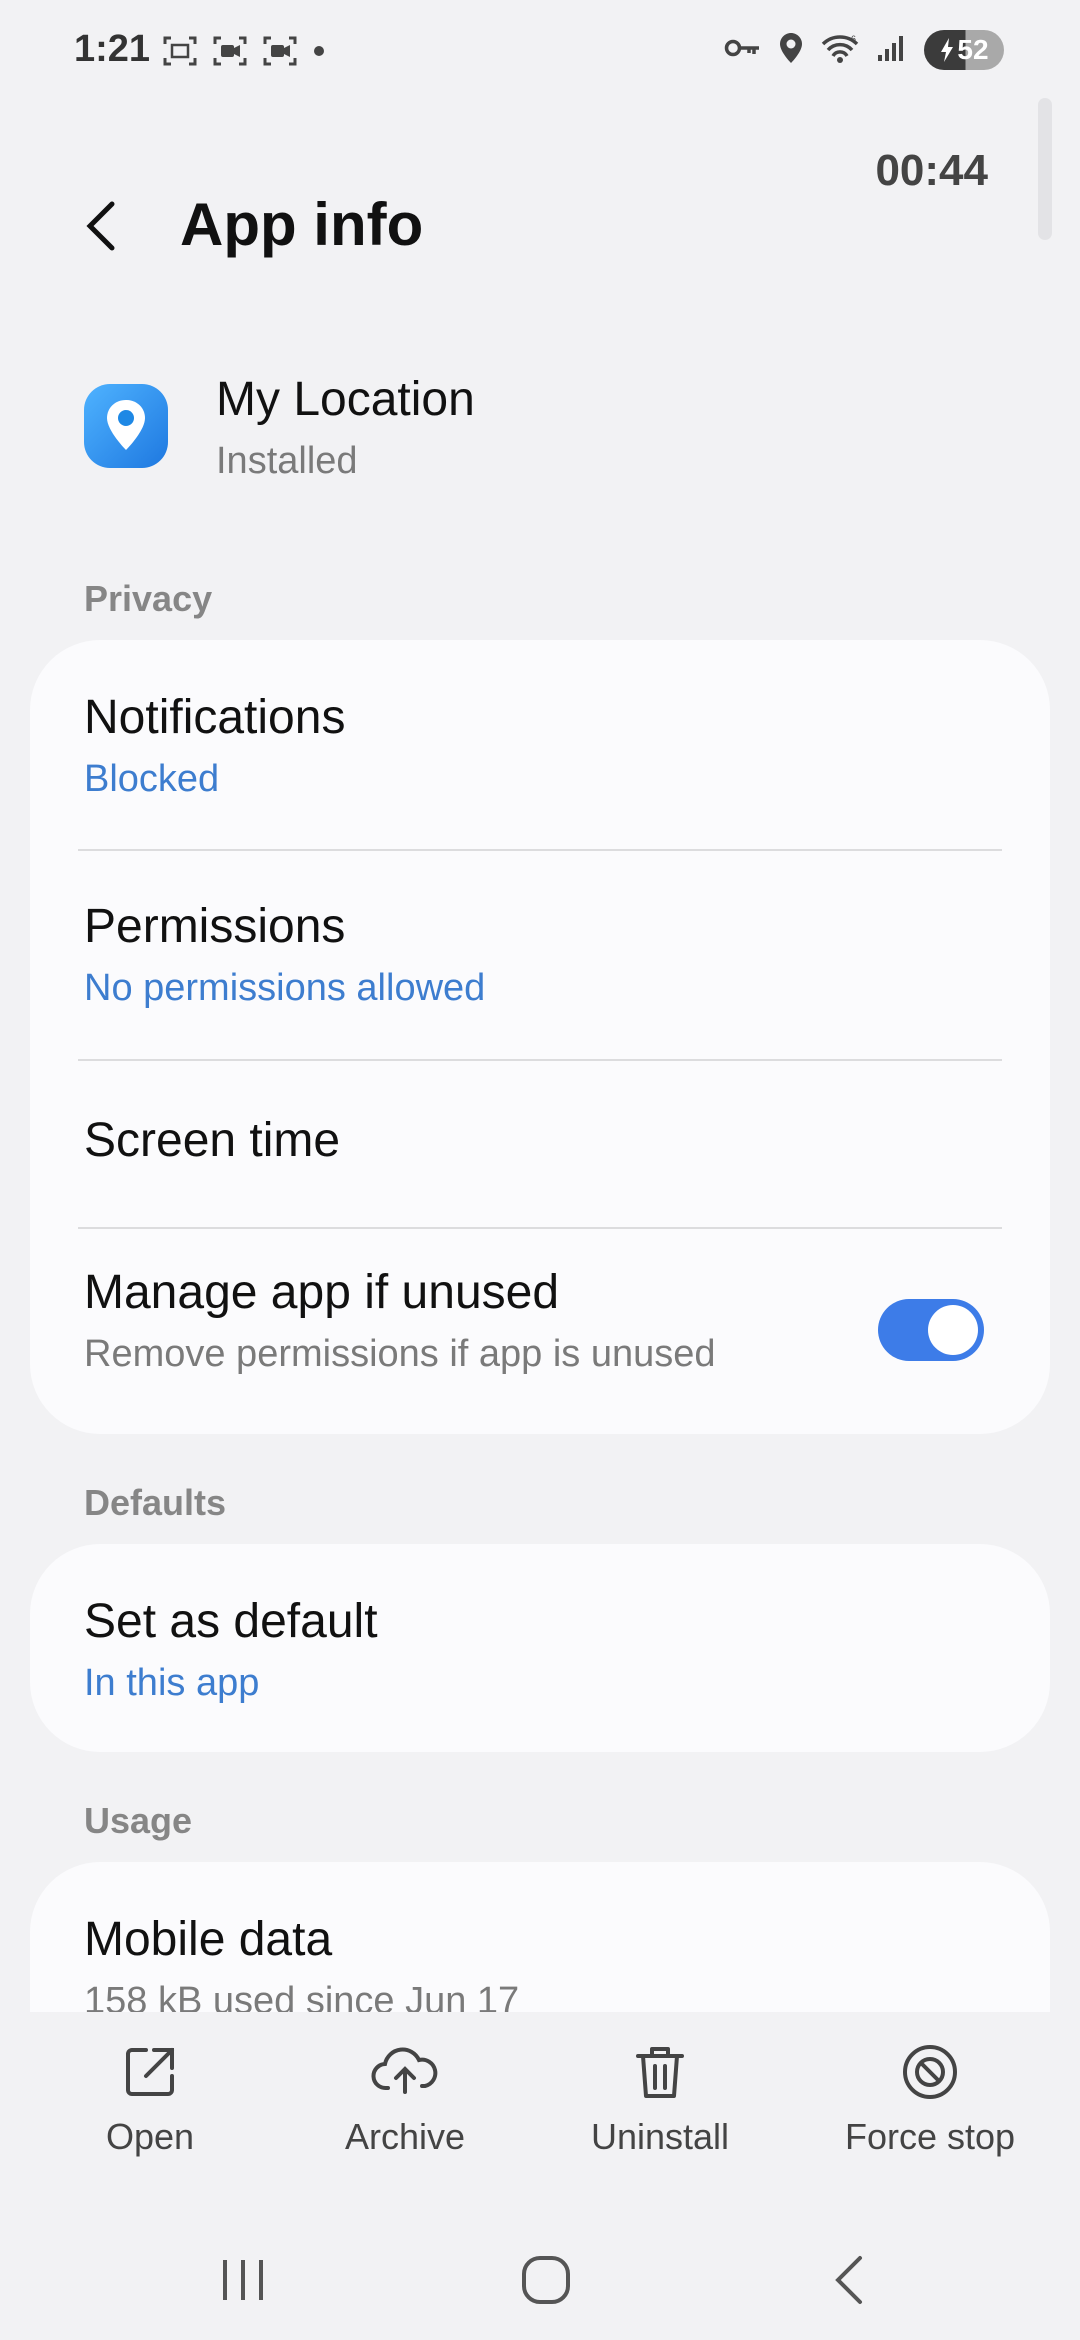  I want to click on home-icon, so click(546, 2280).